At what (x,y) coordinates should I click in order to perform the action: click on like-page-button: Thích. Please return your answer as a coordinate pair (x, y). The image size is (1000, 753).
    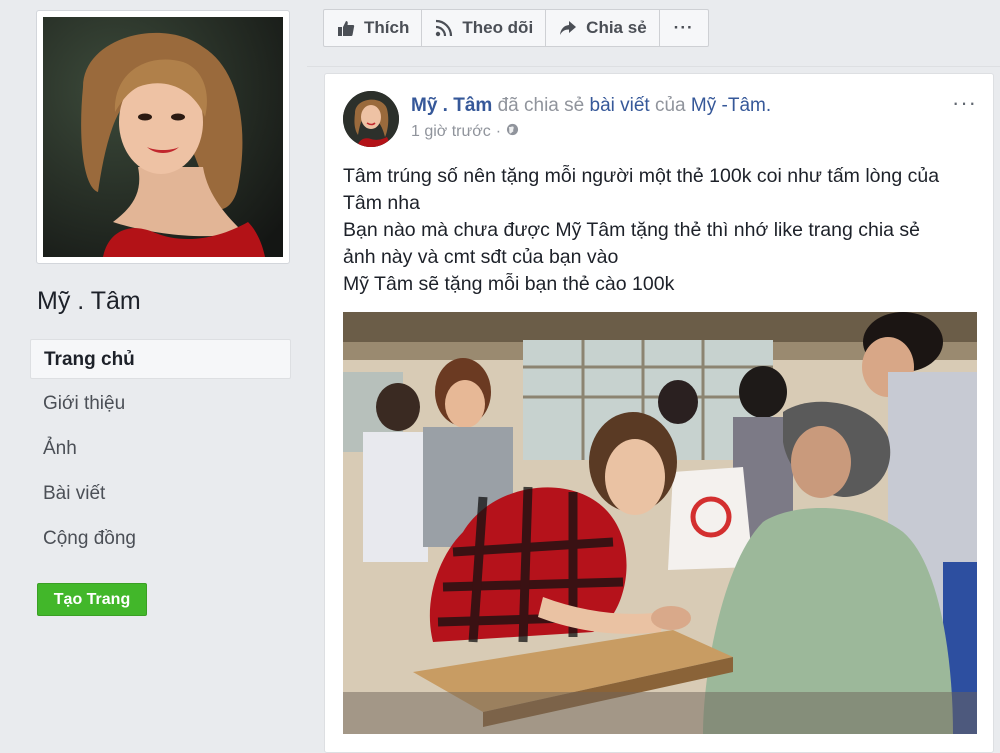
    Looking at the image, I should click on (373, 28).